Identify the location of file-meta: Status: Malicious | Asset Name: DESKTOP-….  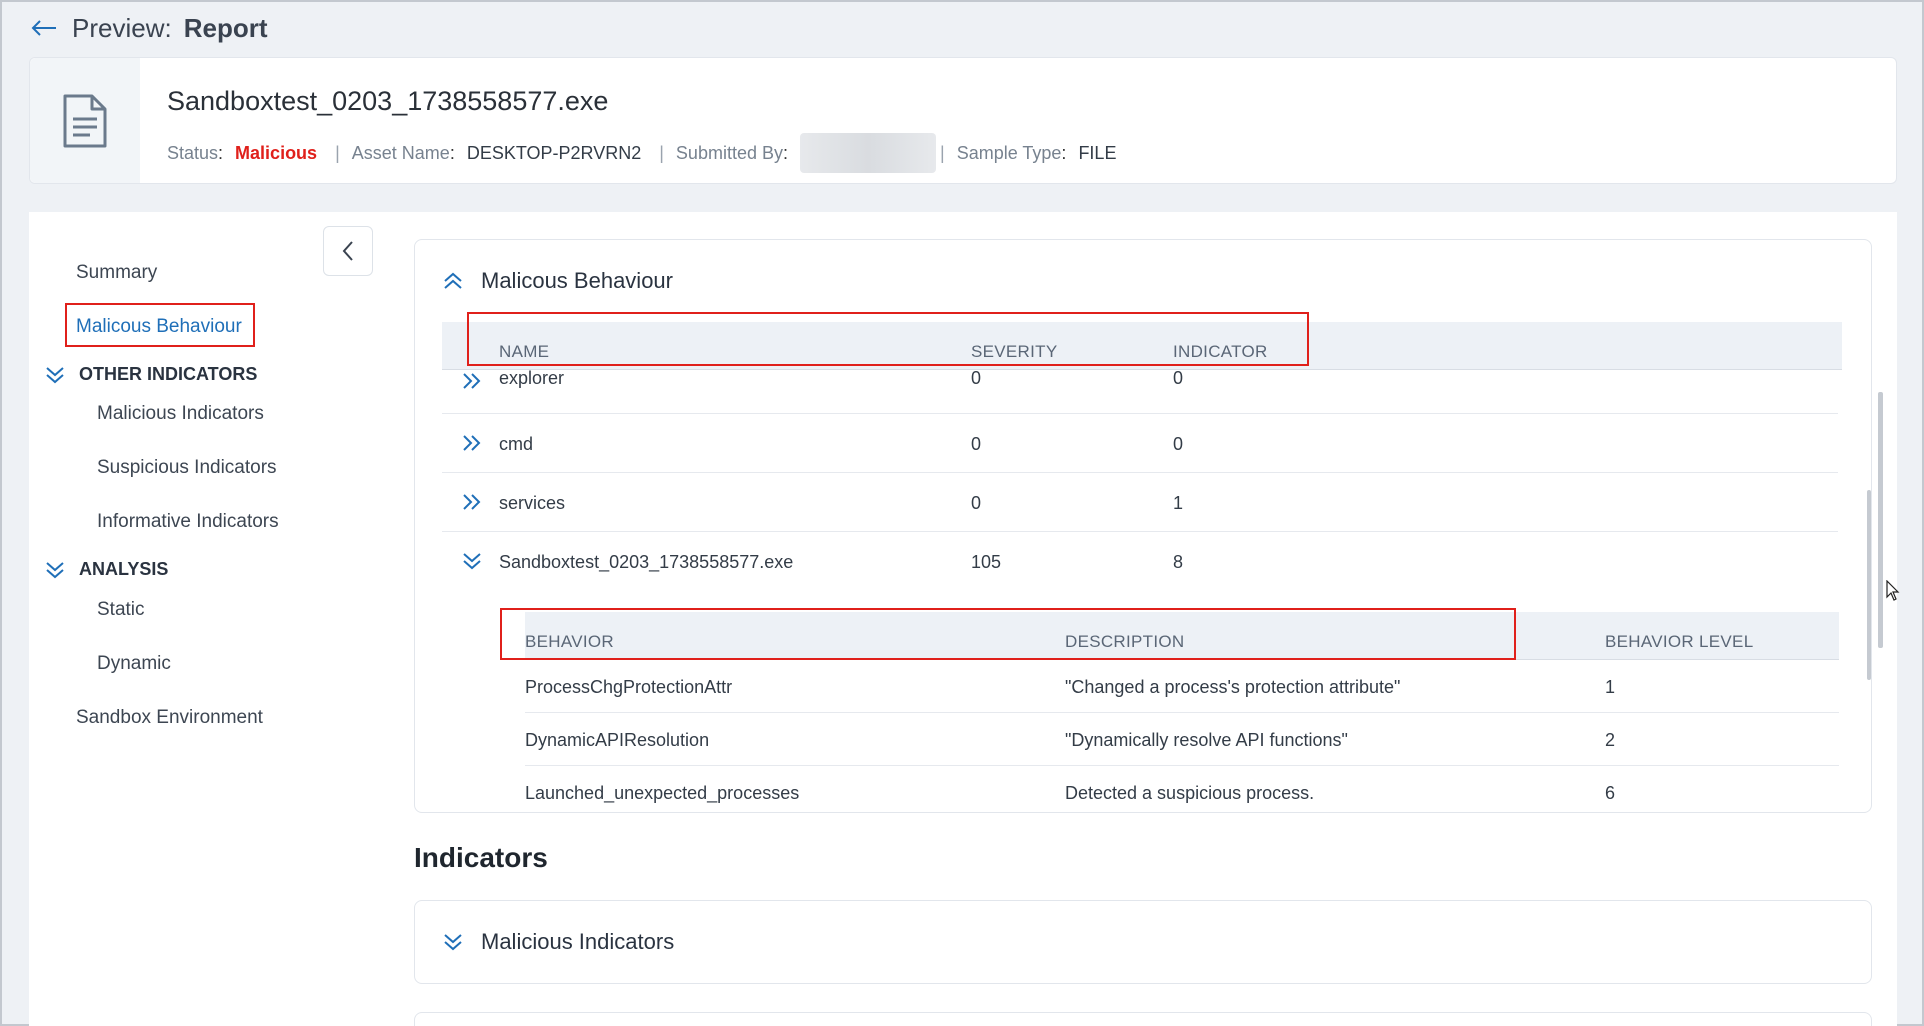
(641, 153).